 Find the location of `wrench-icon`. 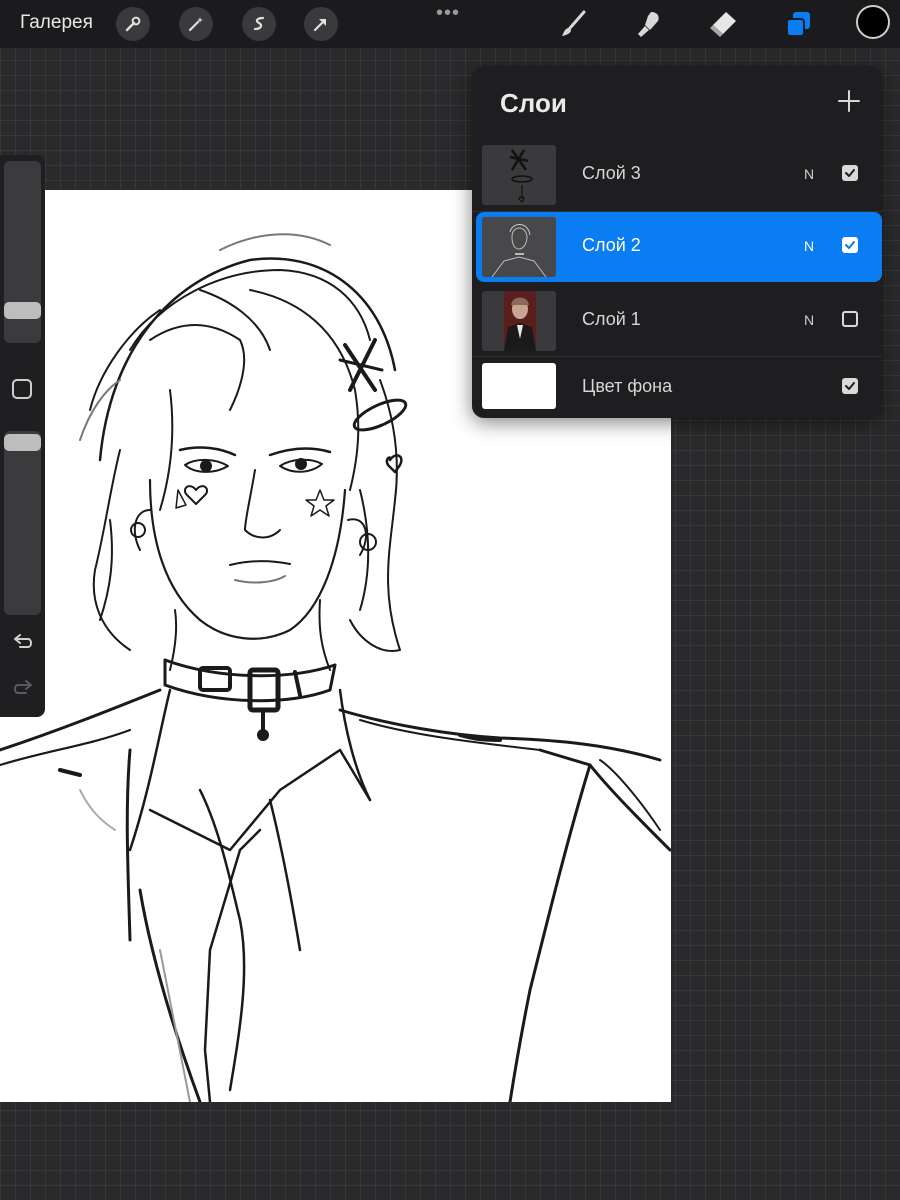

wrench-icon is located at coordinates (133, 24).